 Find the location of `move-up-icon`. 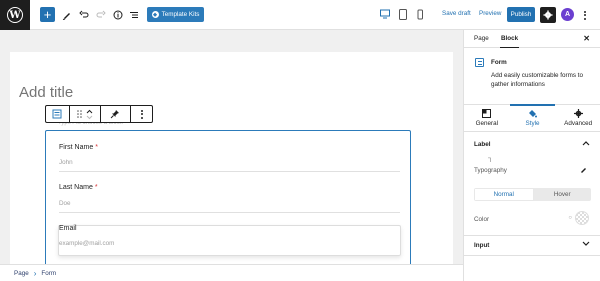

move-up-icon is located at coordinates (89, 111).